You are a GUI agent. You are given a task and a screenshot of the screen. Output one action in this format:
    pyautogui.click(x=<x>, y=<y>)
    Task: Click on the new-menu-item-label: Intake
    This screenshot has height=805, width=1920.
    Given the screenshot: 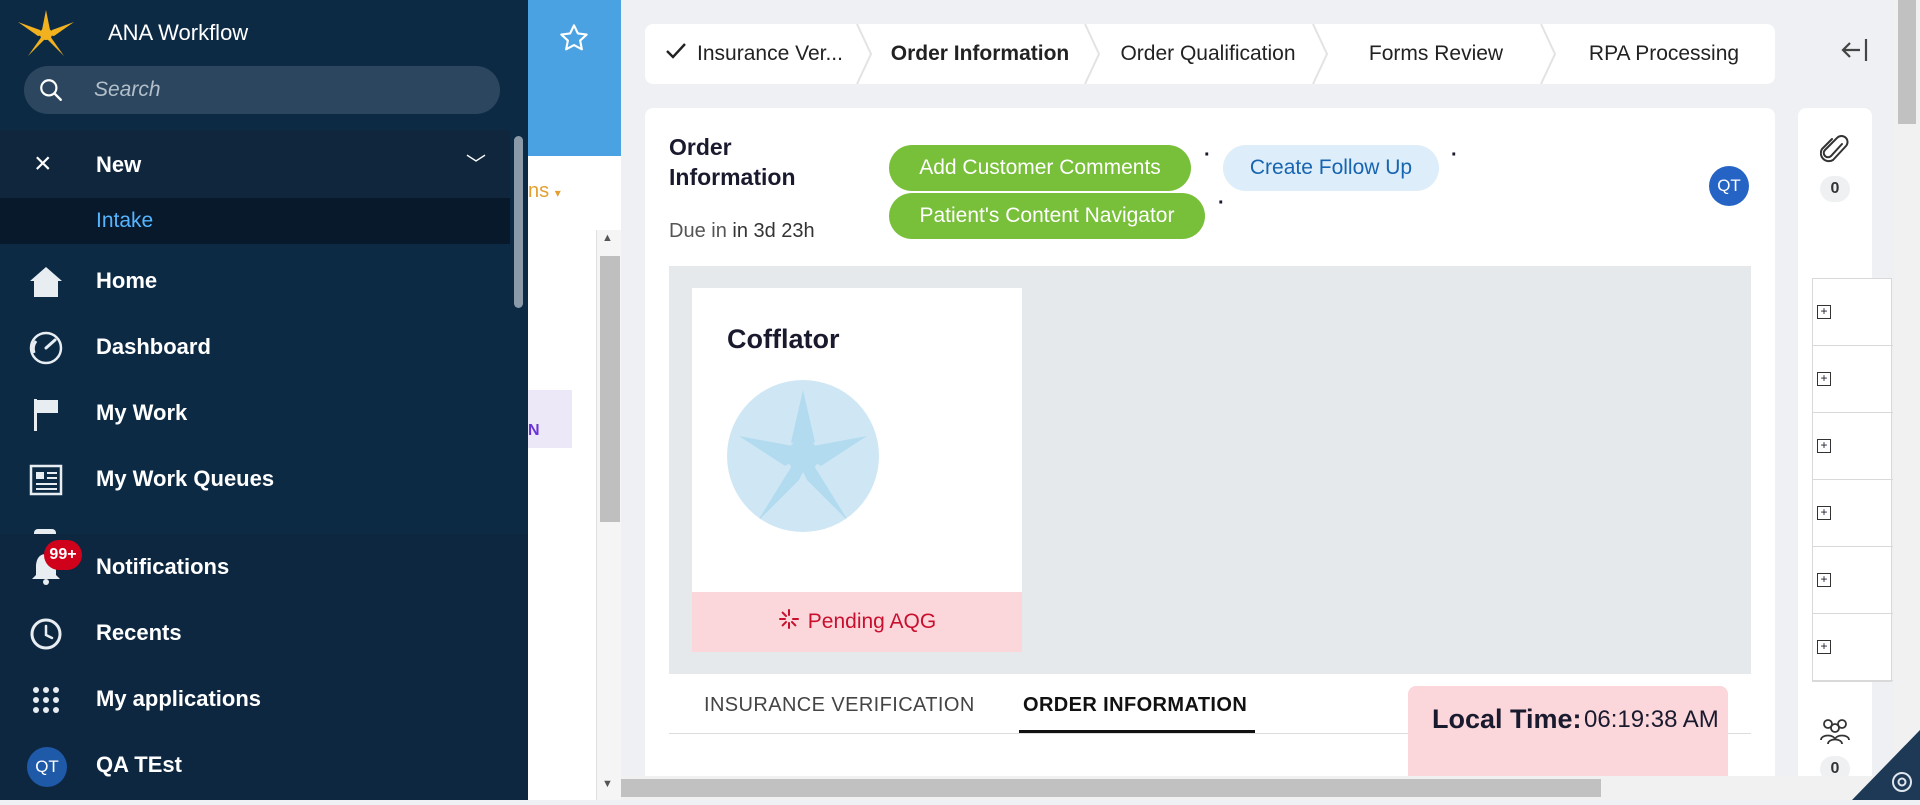 What is the action you would take?
    pyautogui.click(x=125, y=220)
    